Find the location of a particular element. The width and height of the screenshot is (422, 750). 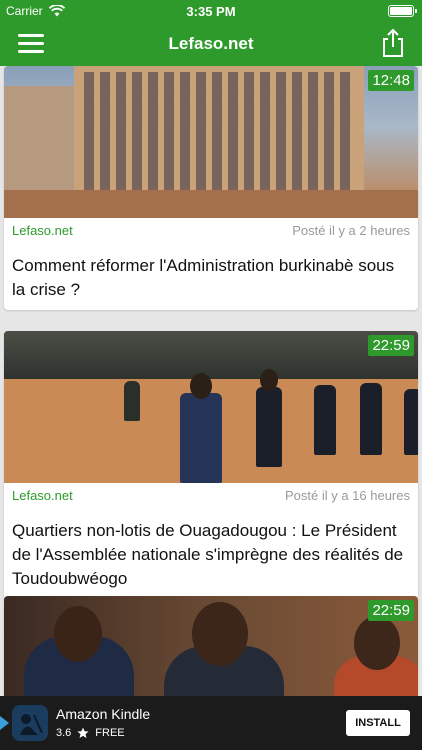

duration-badge: 12:48 is located at coordinates (391, 80).